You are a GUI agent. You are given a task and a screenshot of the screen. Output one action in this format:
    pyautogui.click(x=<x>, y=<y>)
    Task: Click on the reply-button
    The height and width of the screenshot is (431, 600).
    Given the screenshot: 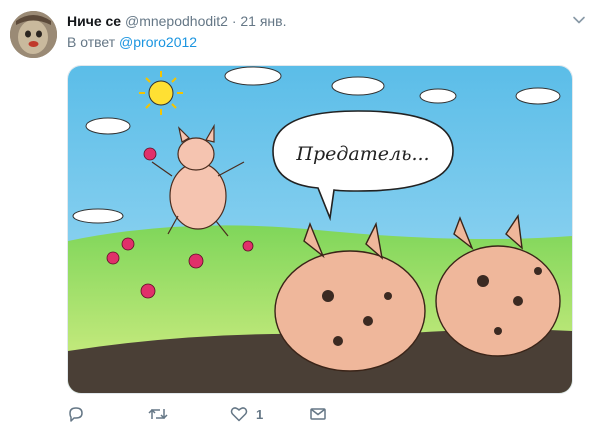 What is the action you would take?
    pyautogui.click(x=76, y=414)
    